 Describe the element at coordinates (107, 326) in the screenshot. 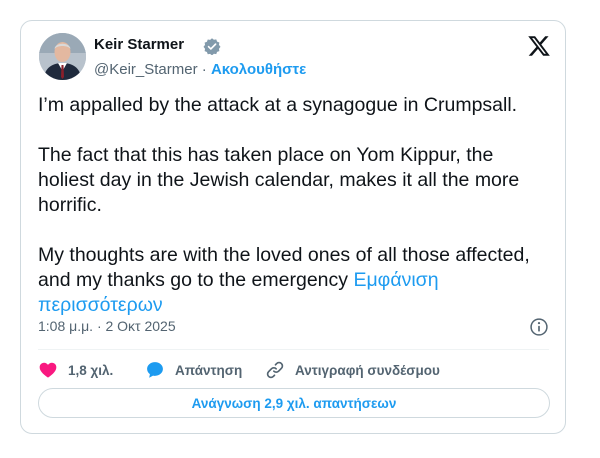

I see `post-timestamp: 1:08 μ.μ. · 2 Οκτ 2025` at that location.